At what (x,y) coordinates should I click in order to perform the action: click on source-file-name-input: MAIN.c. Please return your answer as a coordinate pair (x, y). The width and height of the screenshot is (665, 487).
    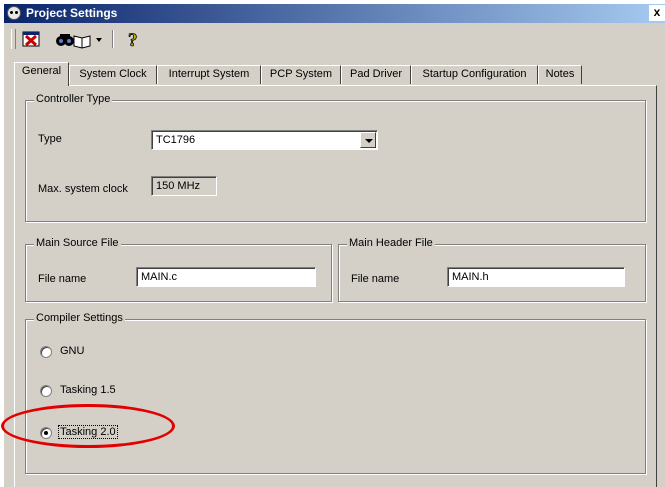
    Looking at the image, I should click on (226, 277).